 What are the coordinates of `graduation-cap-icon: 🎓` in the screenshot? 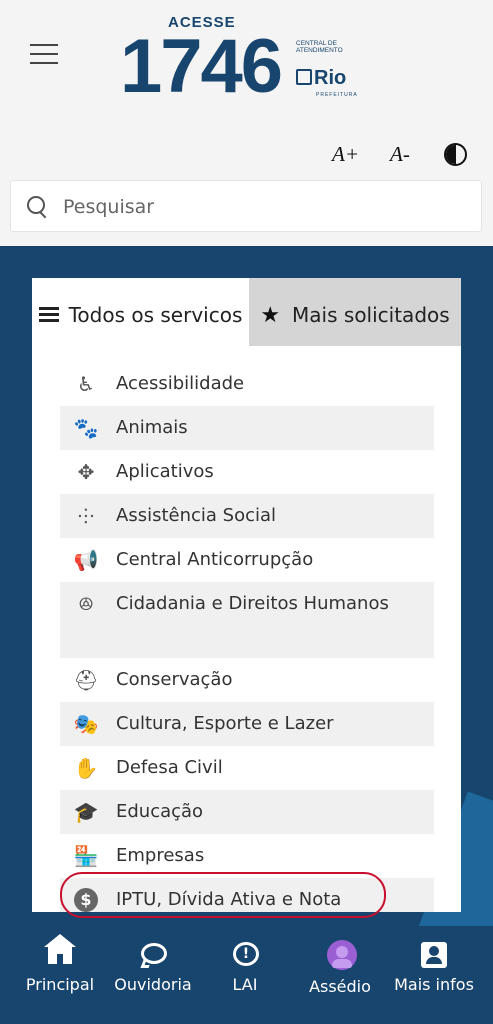 It's located at (86, 812).